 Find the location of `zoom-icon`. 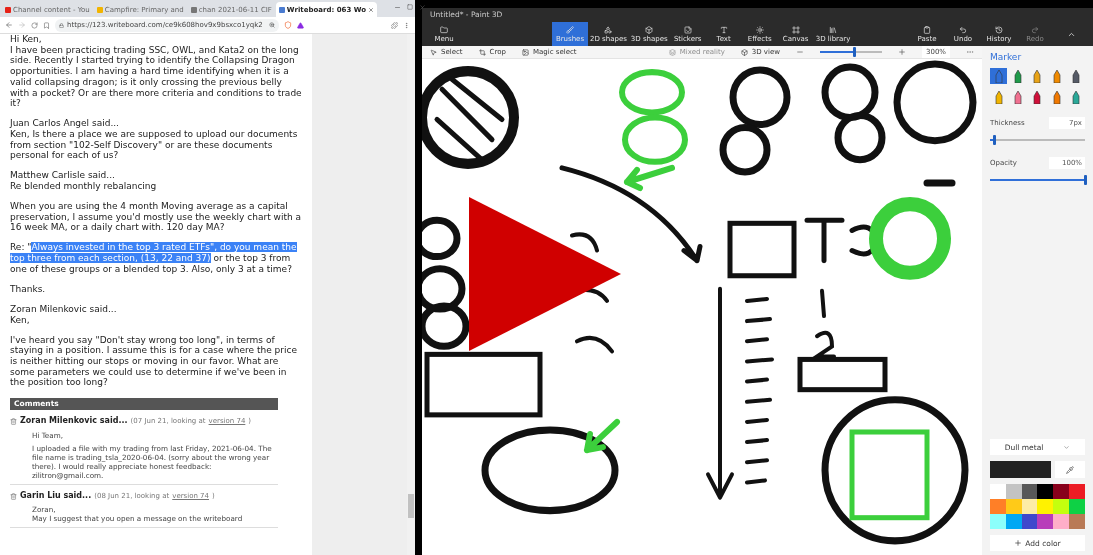

zoom-icon is located at coordinates (271, 25).